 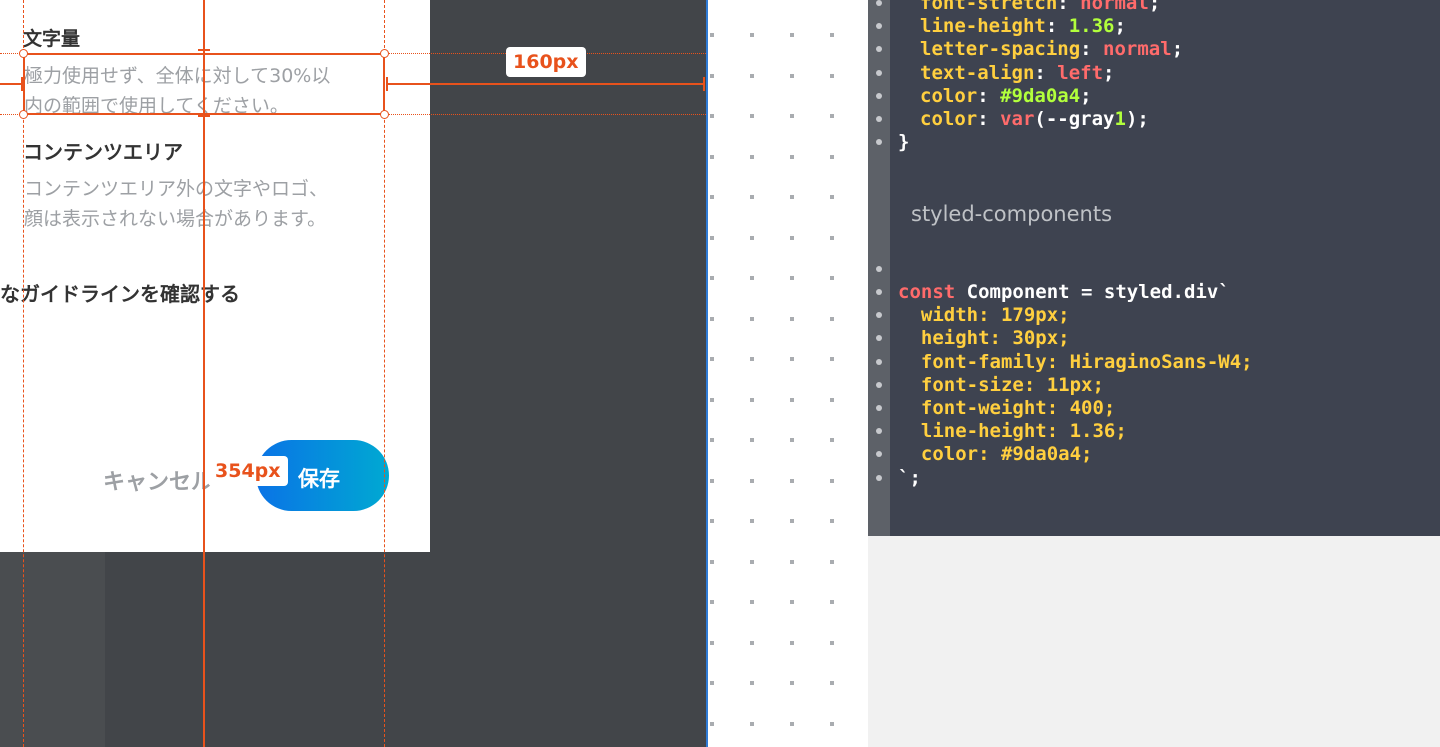 What do you see at coordinates (546, 62) in the screenshot?
I see `width-measure-label: 160px` at bounding box center [546, 62].